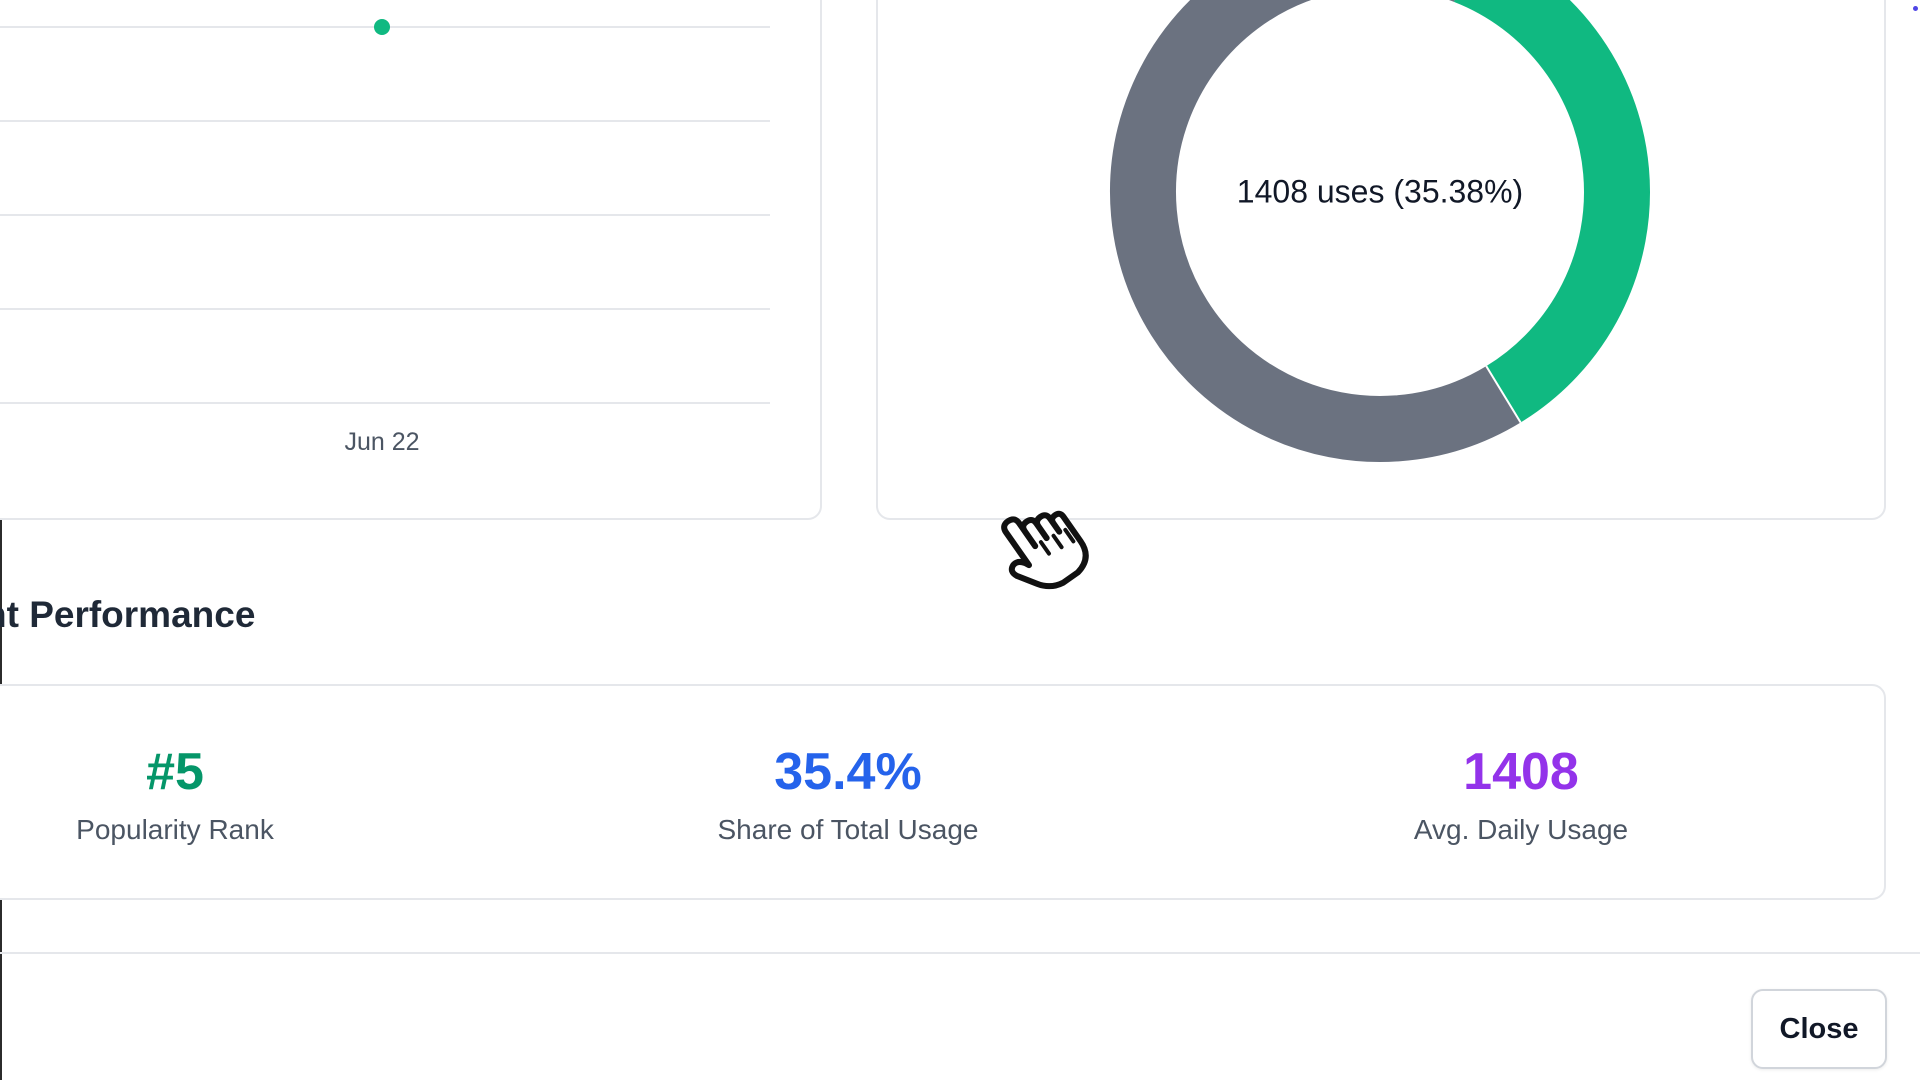 Image resolution: width=1920 pixels, height=1080 pixels. I want to click on footer-divider, so click(960, 953).